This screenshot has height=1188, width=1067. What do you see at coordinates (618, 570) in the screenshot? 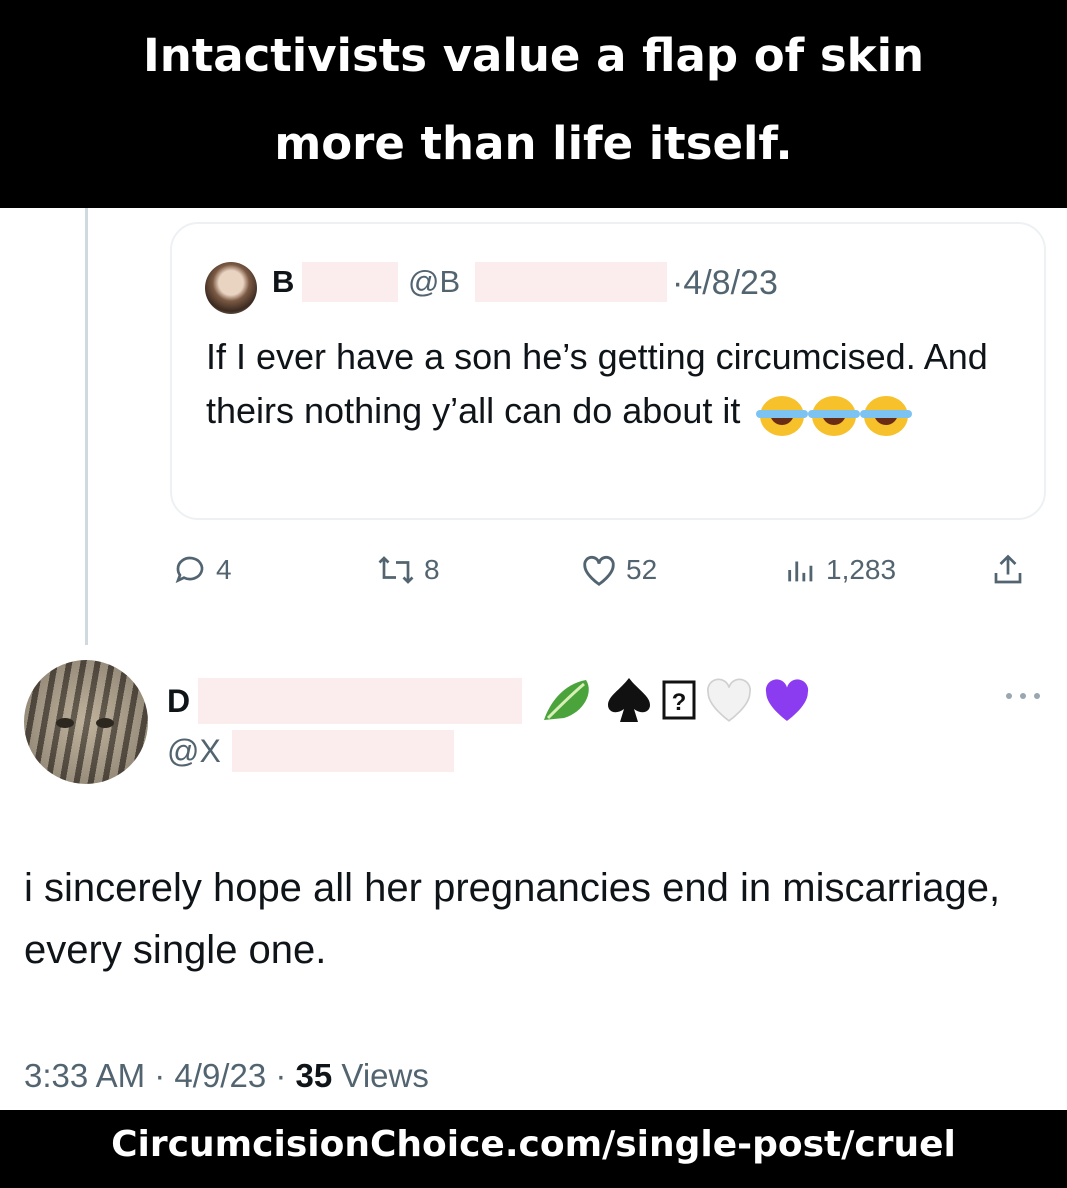
I see `like-button: 52` at bounding box center [618, 570].